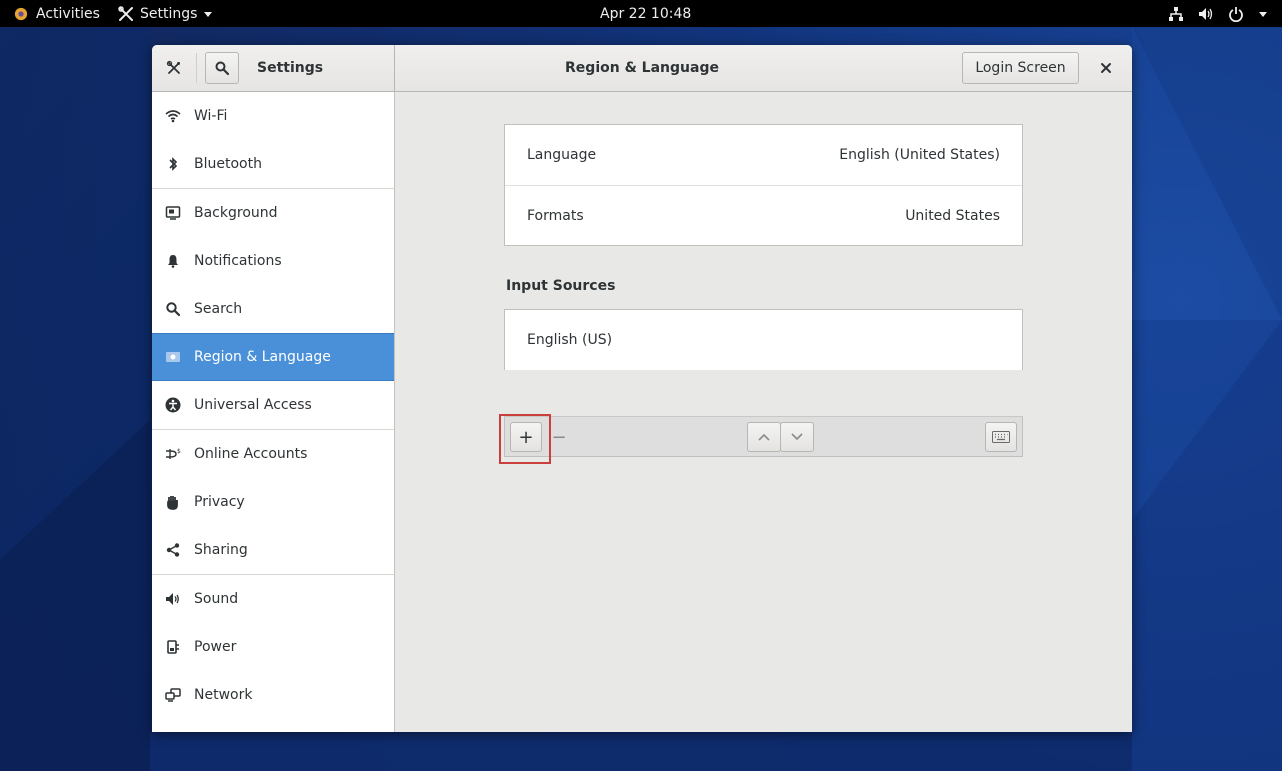 Image resolution: width=1282 pixels, height=771 pixels. What do you see at coordinates (173, 405) in the screenshot?
I see `accessibility-icon` at bounding box center [173, 405].